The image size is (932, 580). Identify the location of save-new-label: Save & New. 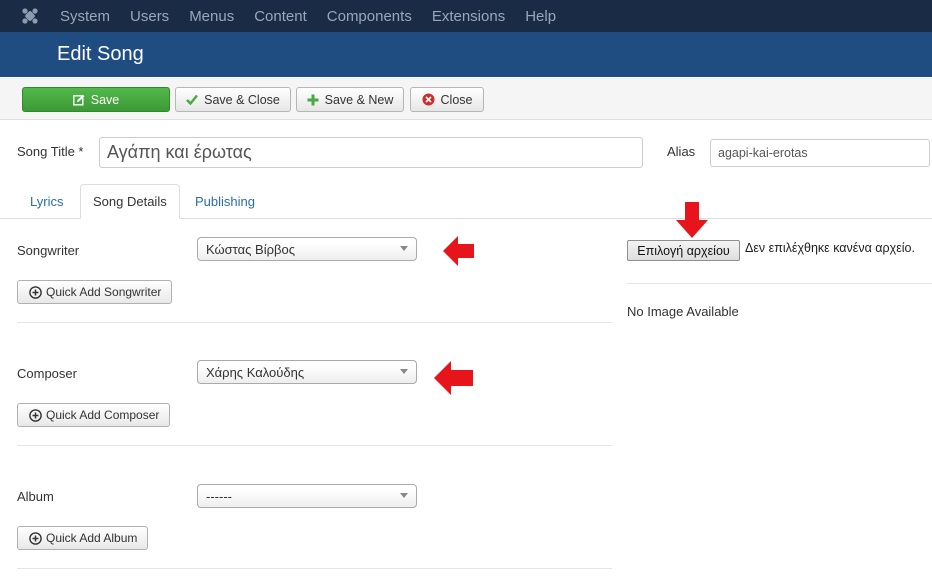
(359, 99).